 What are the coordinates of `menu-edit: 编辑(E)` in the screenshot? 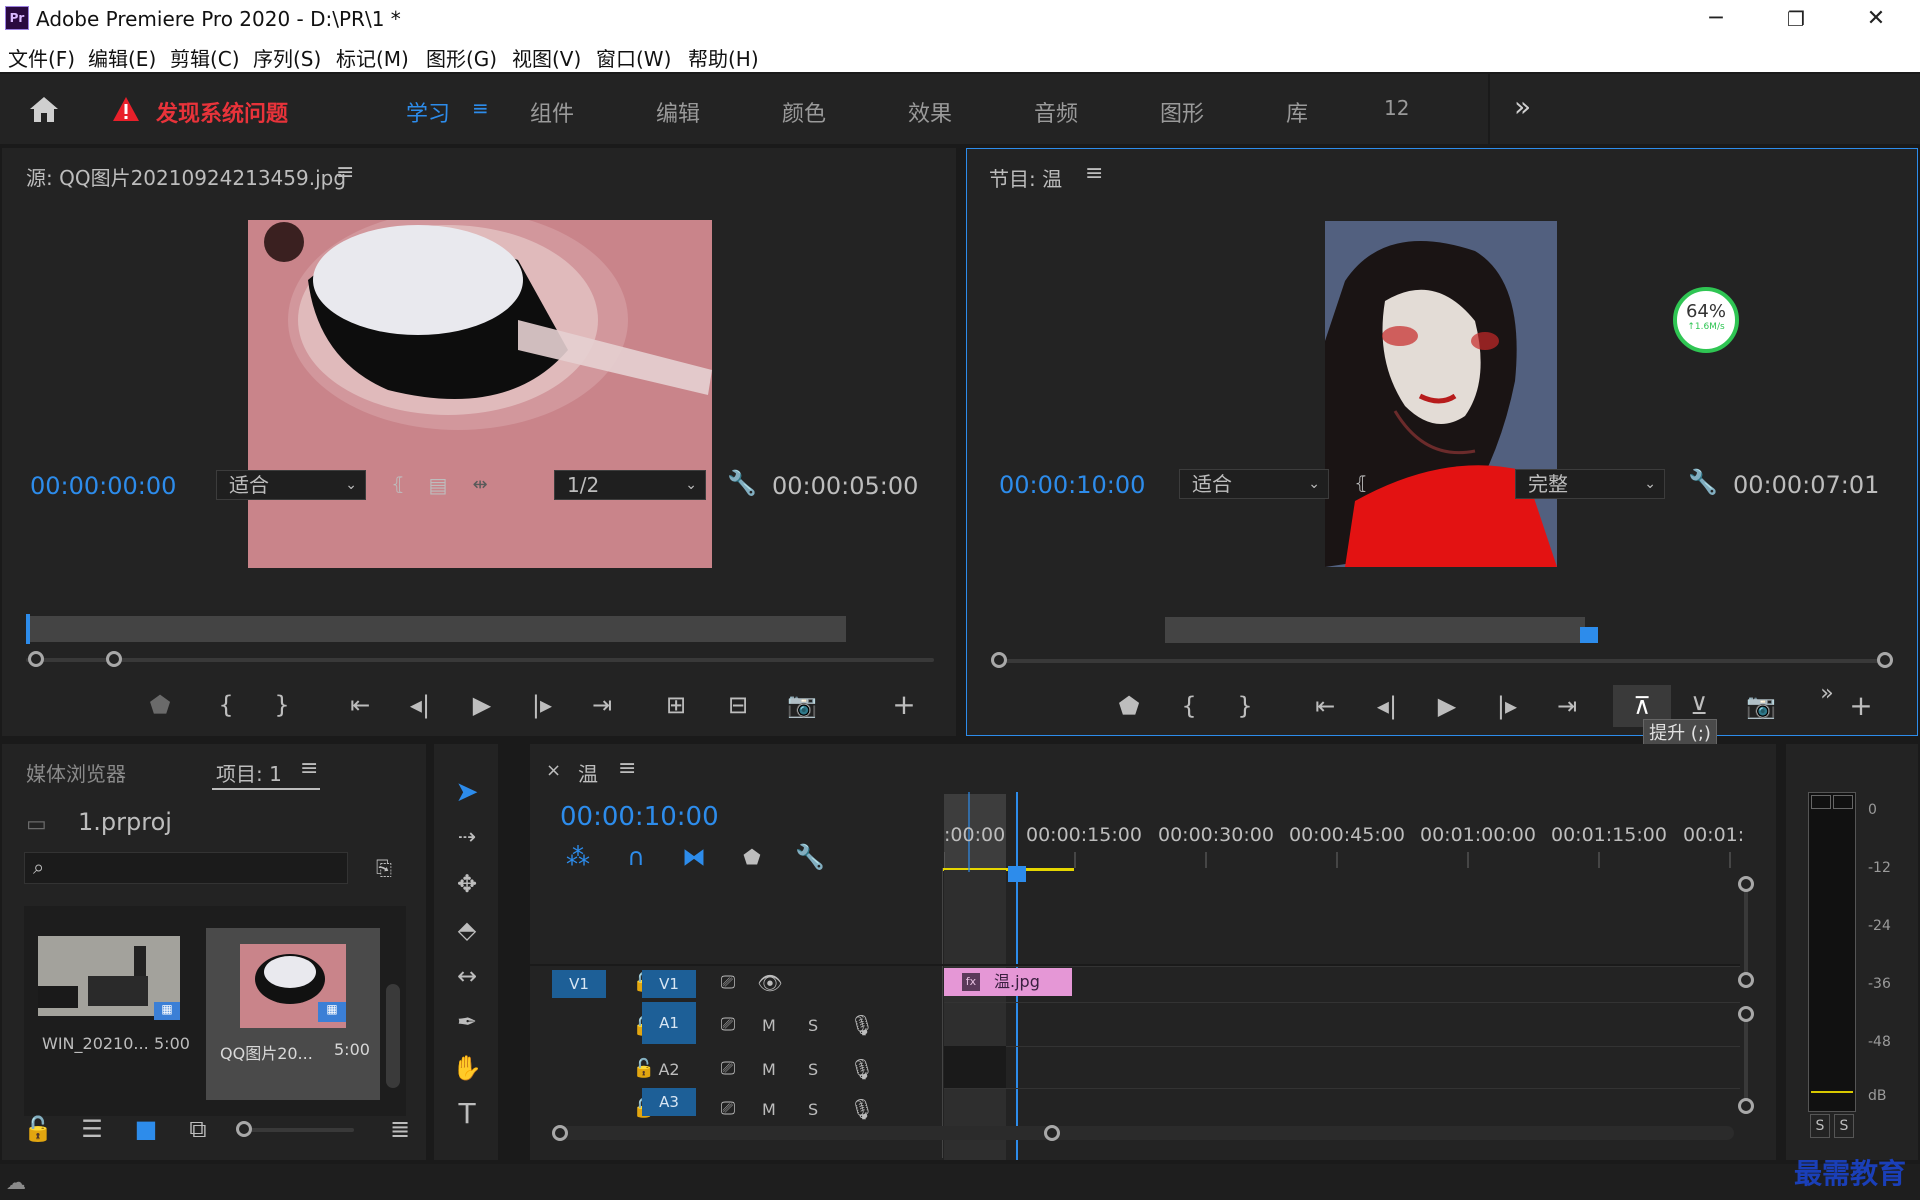 It's located at (122, 57).